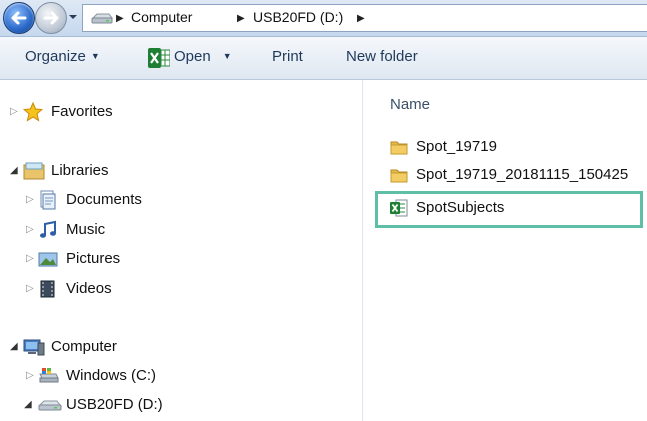 This screenshot has width=647, height=421. Describe the element at coordinates (298, 17) in the screenshot. I see `breadcrumb-usb-drive: USB20FD (D:)` at that location.